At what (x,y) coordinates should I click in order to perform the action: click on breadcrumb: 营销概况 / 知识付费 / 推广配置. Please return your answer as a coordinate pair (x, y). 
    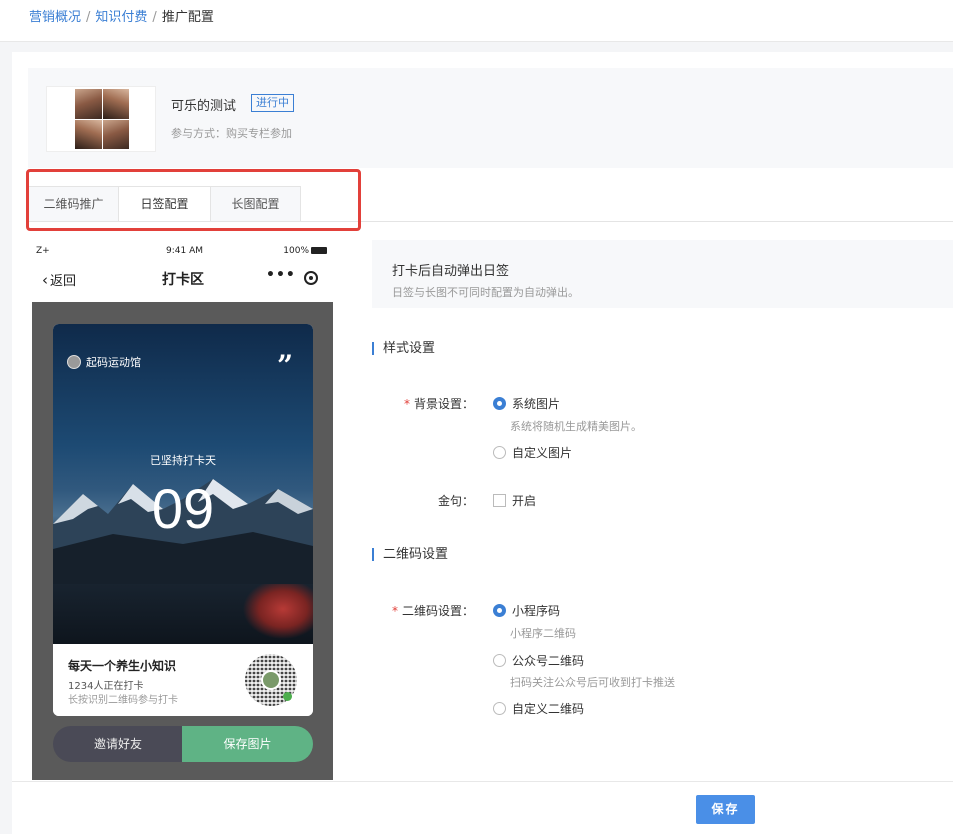
    Looking at the image, I should click on (476, 21).